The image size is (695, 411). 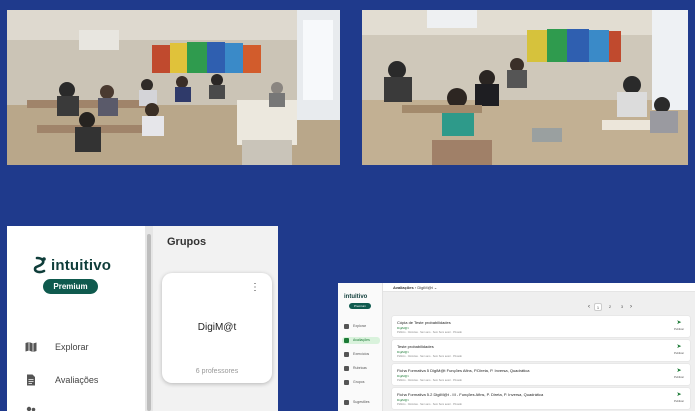 I want to click on sidebar-item-grupos: Grupos, so click(x=361, y=382).